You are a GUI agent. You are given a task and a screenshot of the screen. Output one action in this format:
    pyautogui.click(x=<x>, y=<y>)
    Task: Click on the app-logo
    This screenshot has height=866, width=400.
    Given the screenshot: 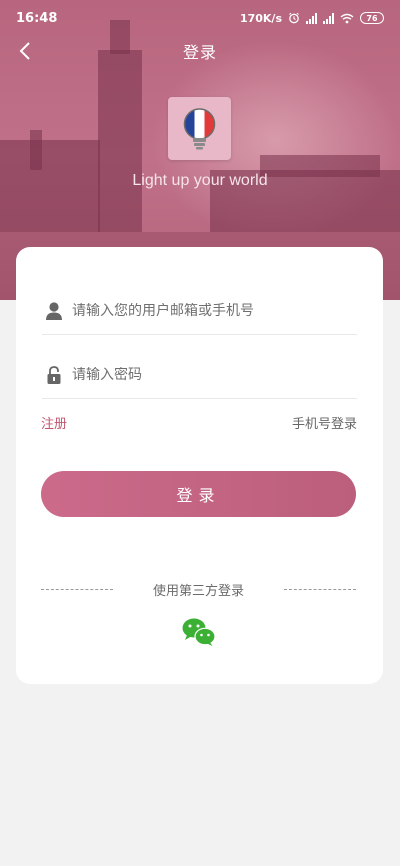 What is the action you would take?
    pyautogui.click(x=199, y=128)
    